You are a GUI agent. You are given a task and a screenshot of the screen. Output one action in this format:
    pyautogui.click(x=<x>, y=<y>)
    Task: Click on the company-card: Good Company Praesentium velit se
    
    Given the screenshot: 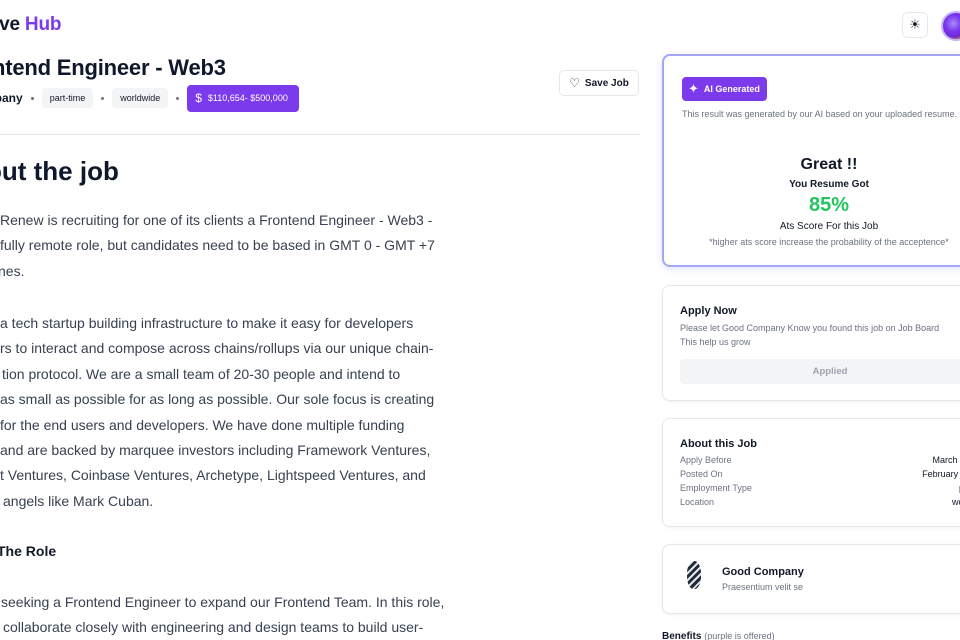 What is the action you would take?
    pyautogui.click(x=811, y=579)
    